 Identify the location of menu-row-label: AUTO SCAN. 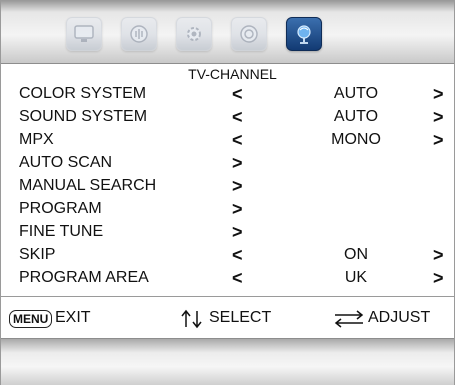
(66, 162).